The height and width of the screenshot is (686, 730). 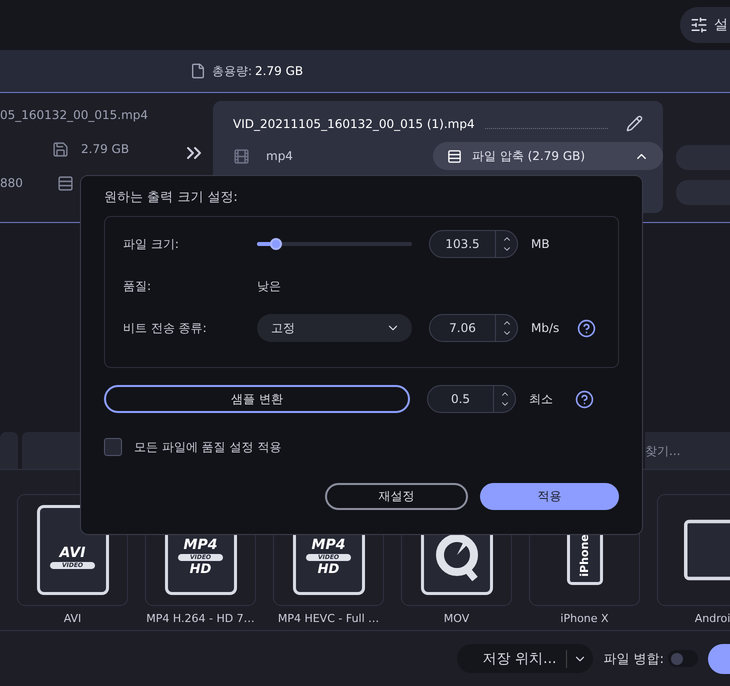 I want to click on format-label: Androi, so click(x=712, y=618).